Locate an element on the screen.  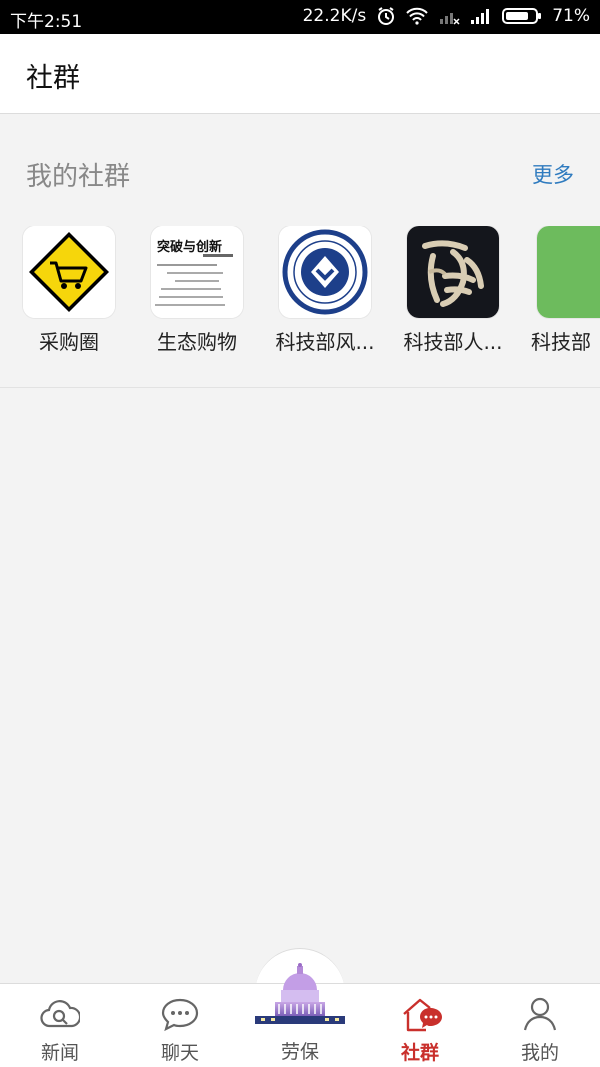
more-link: 更多 is located at coordinates (553, 174).